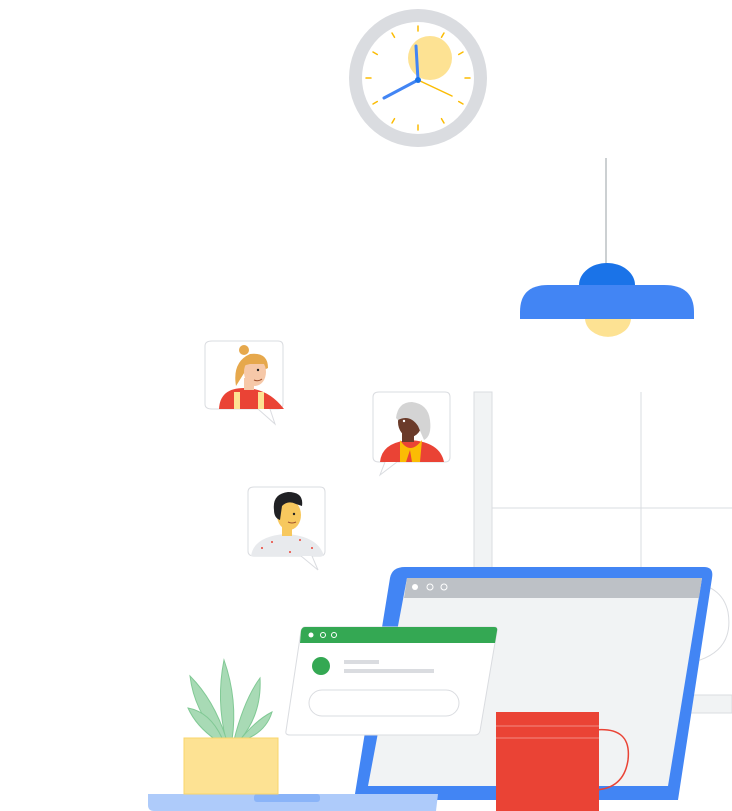 This screenshot has width=732, height=811. Describe the element at coordinates (411, 434) in the screenshot. I see `chat-bubble-person-woman-elder` at that location.